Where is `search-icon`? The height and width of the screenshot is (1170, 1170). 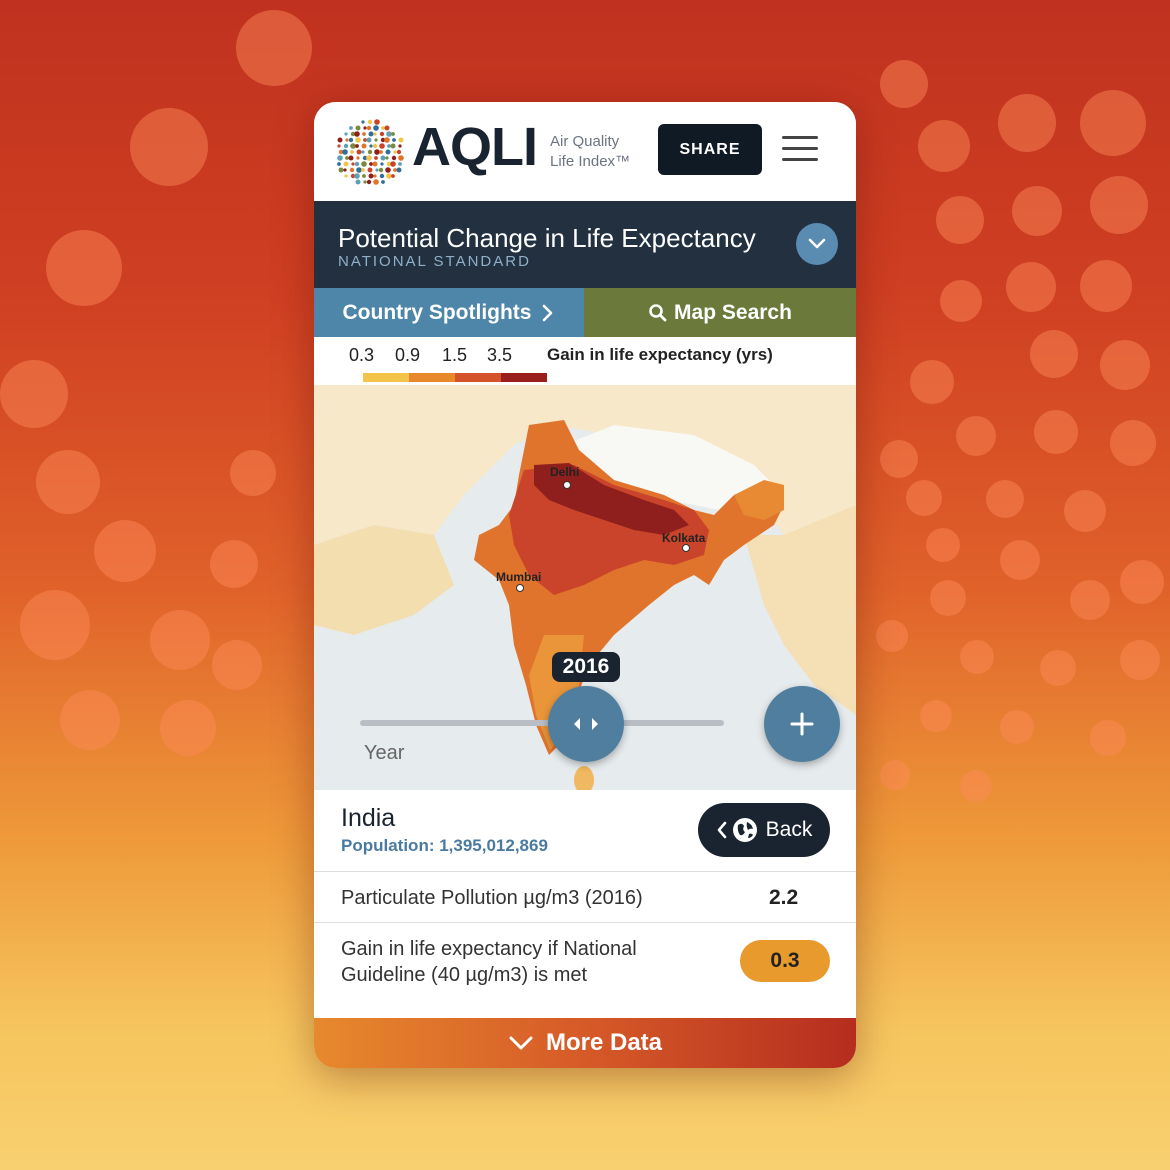 search-icon is located at coordinates (658, 312).